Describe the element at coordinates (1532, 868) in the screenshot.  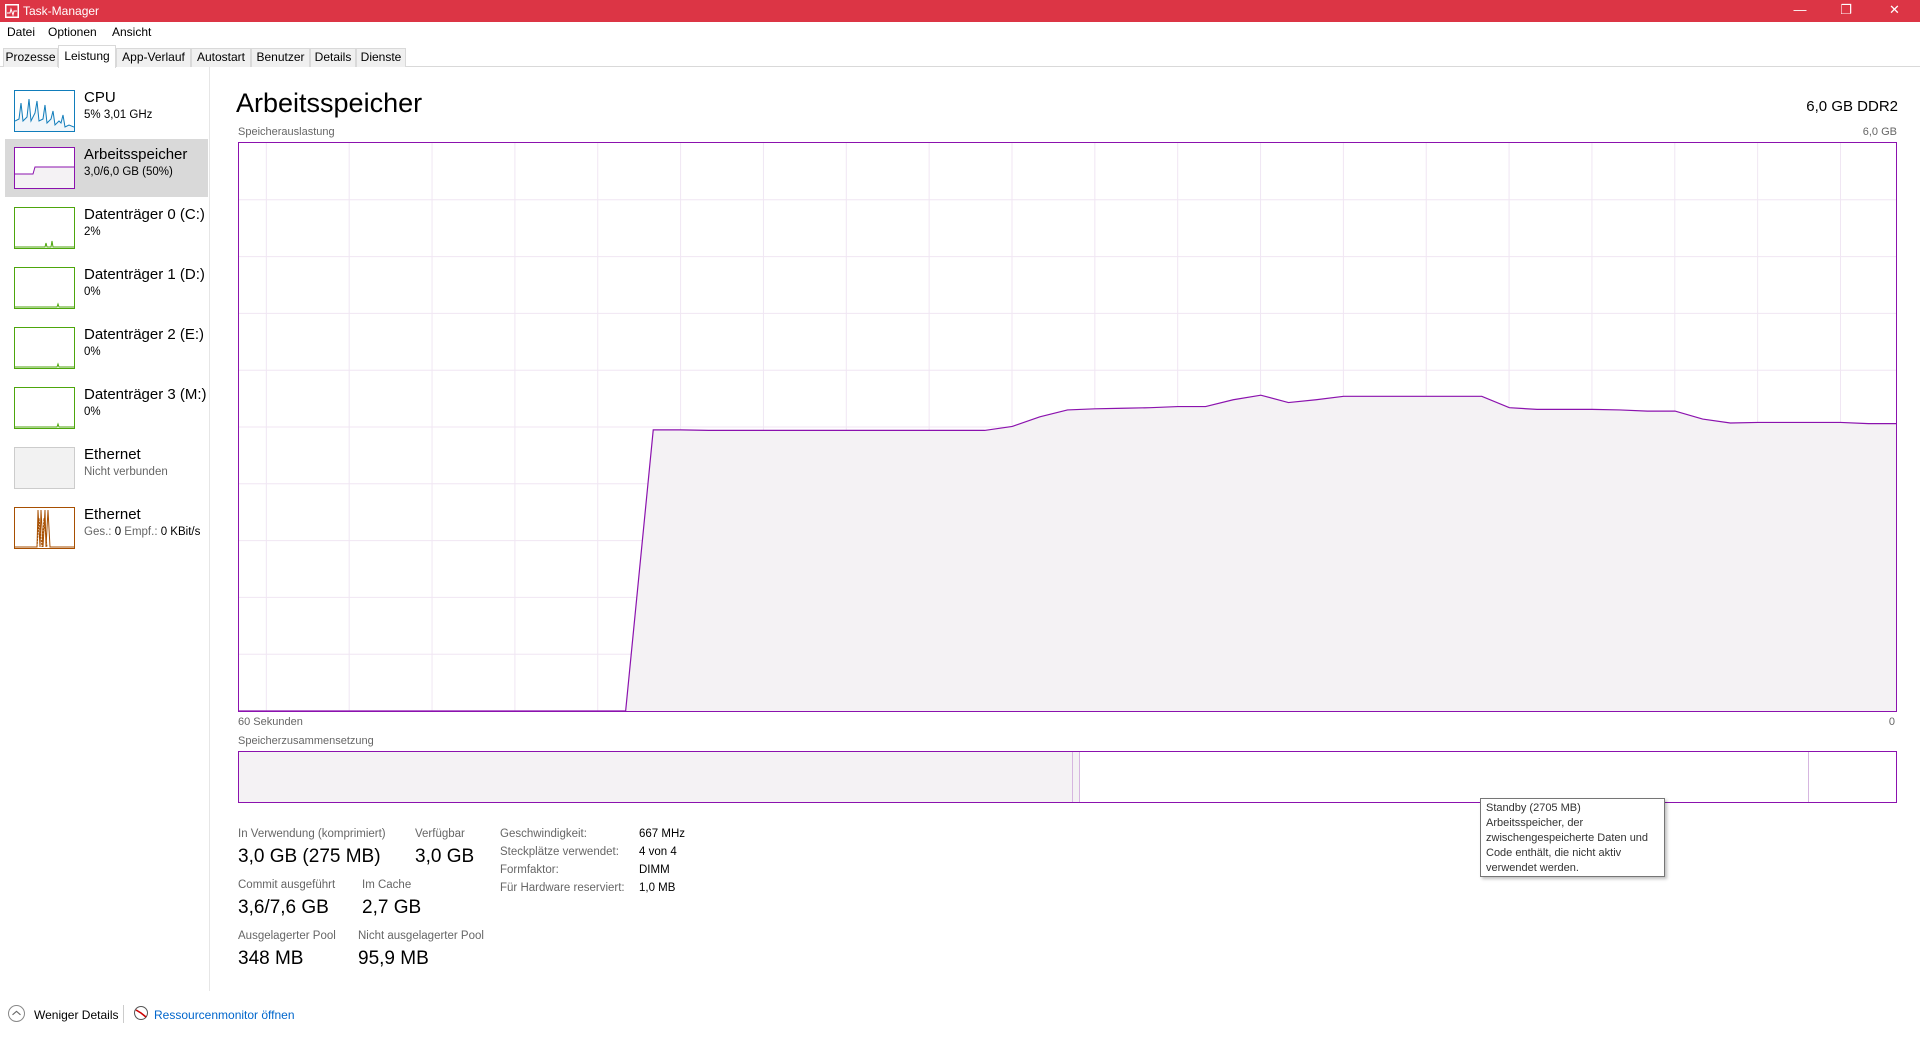
I see `tooltip-line: verwendet werden.` at that location.